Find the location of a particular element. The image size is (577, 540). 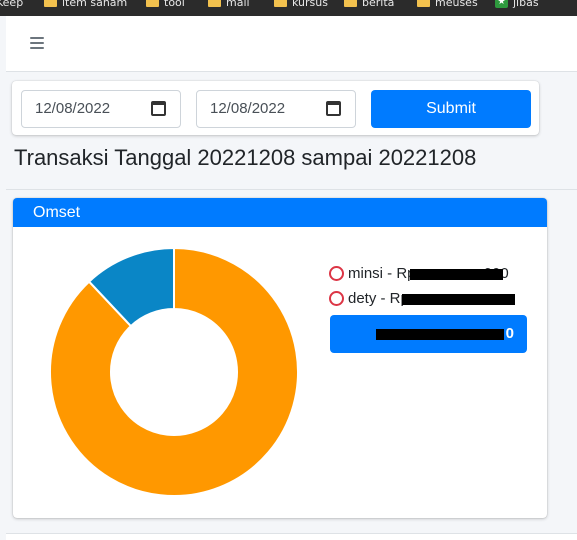

bookmark-label: Keep is located at coordinates (12, 4).